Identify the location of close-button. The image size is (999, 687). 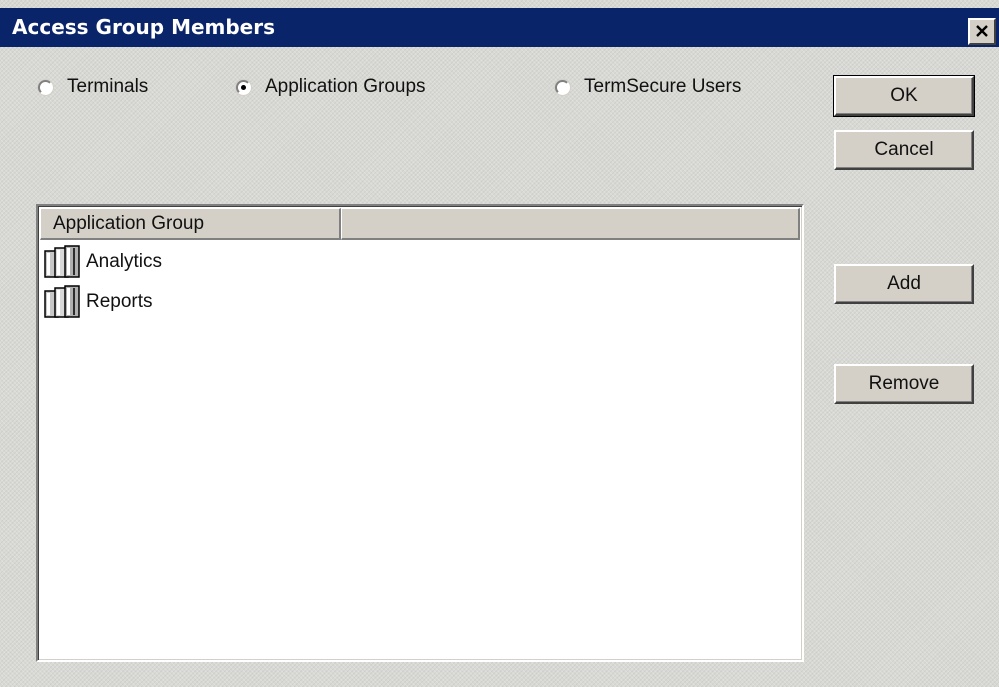
(982, 31).